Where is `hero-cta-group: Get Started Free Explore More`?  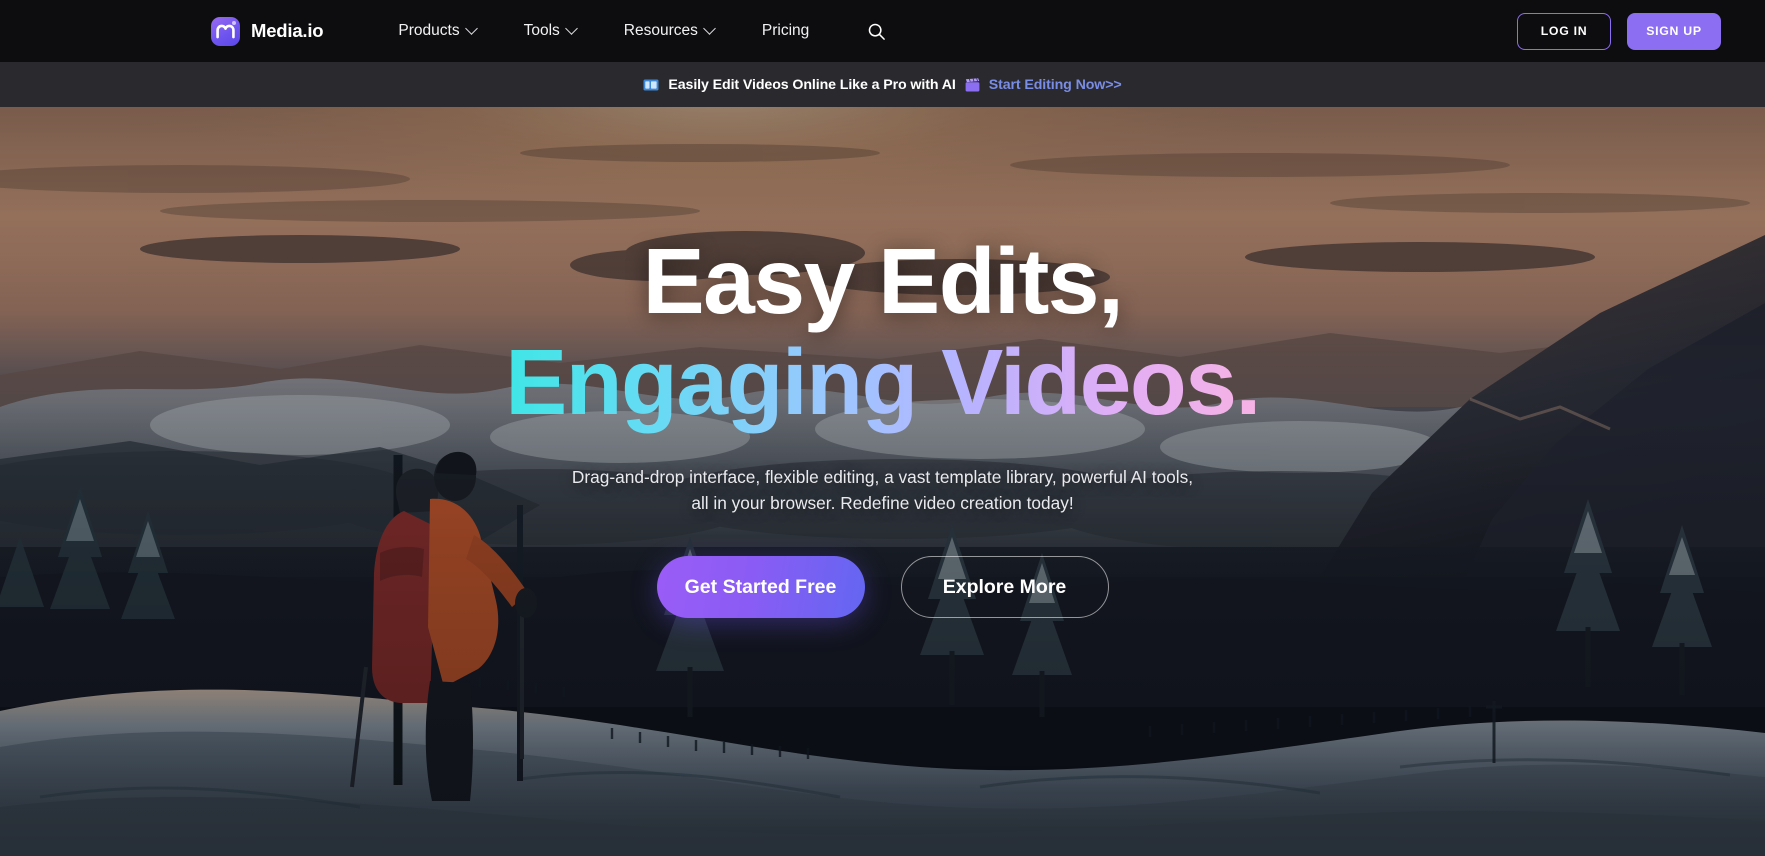 hero-cta-group: Get Started Free Explore More is located at coordinates (882, 587).